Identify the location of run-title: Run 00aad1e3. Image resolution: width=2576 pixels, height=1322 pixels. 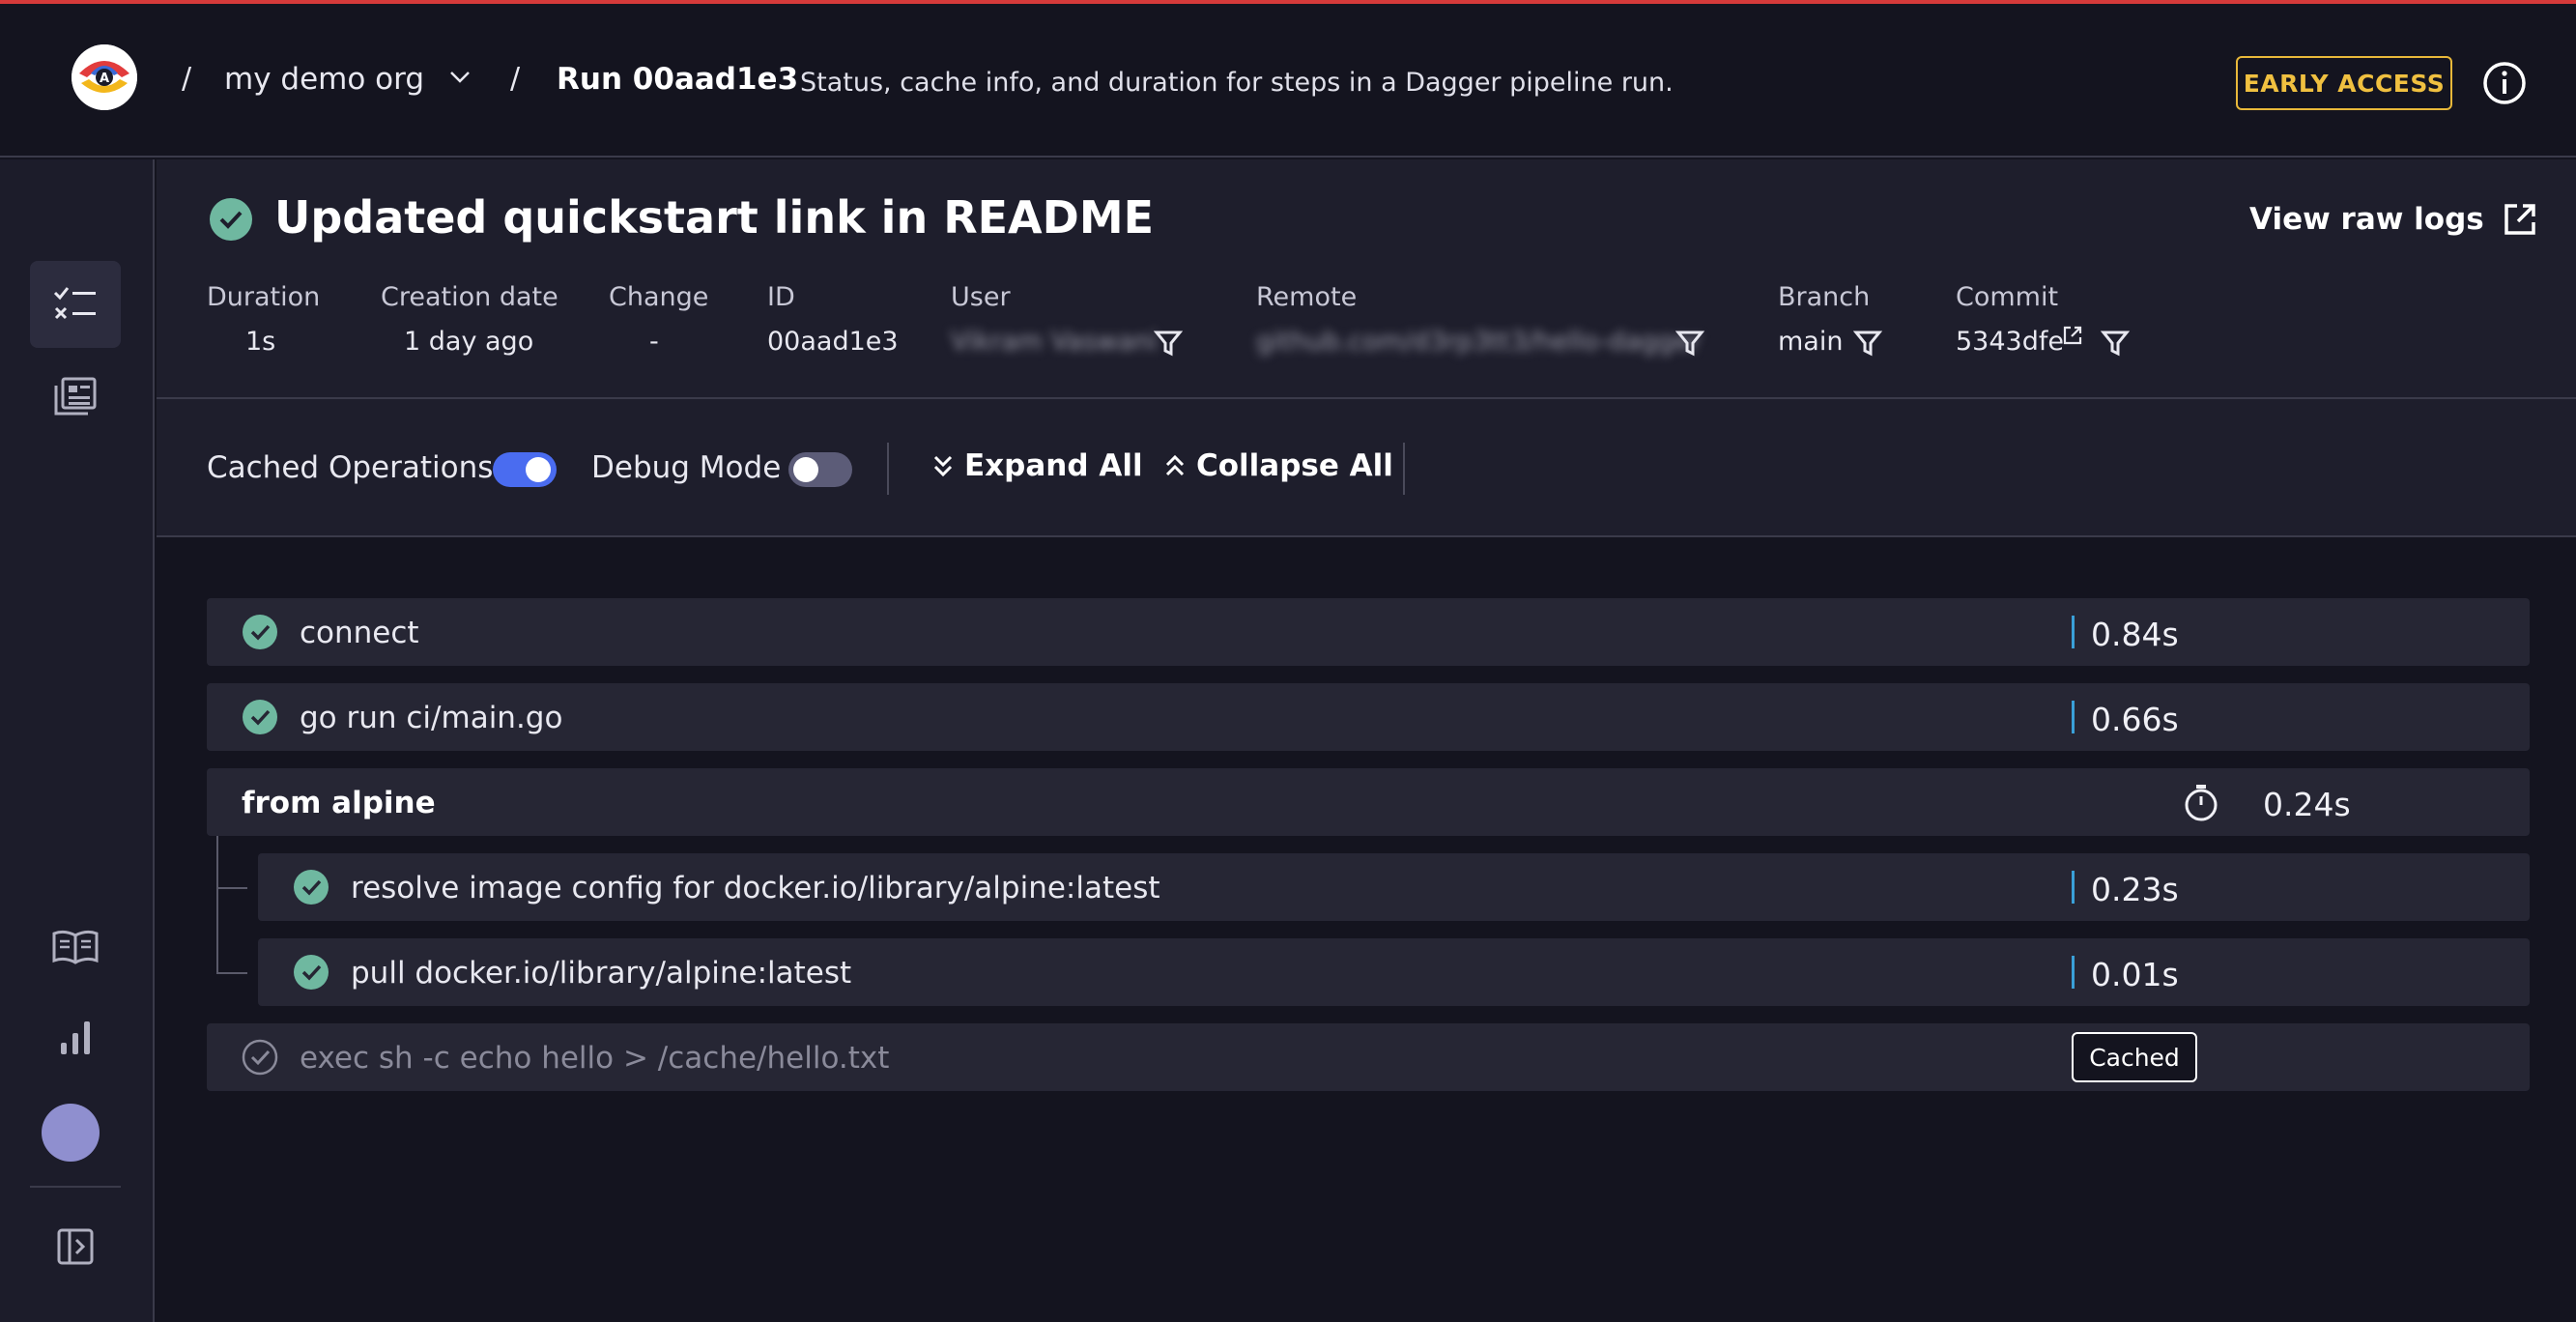
(678, 79).